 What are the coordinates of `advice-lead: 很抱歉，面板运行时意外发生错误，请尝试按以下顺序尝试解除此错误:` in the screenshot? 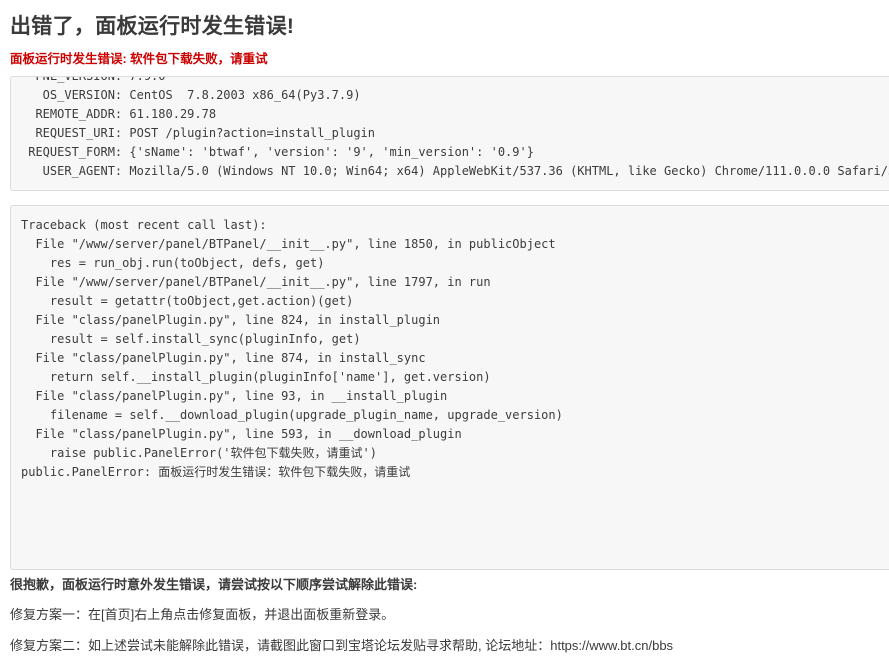 It's located at (214, 584).